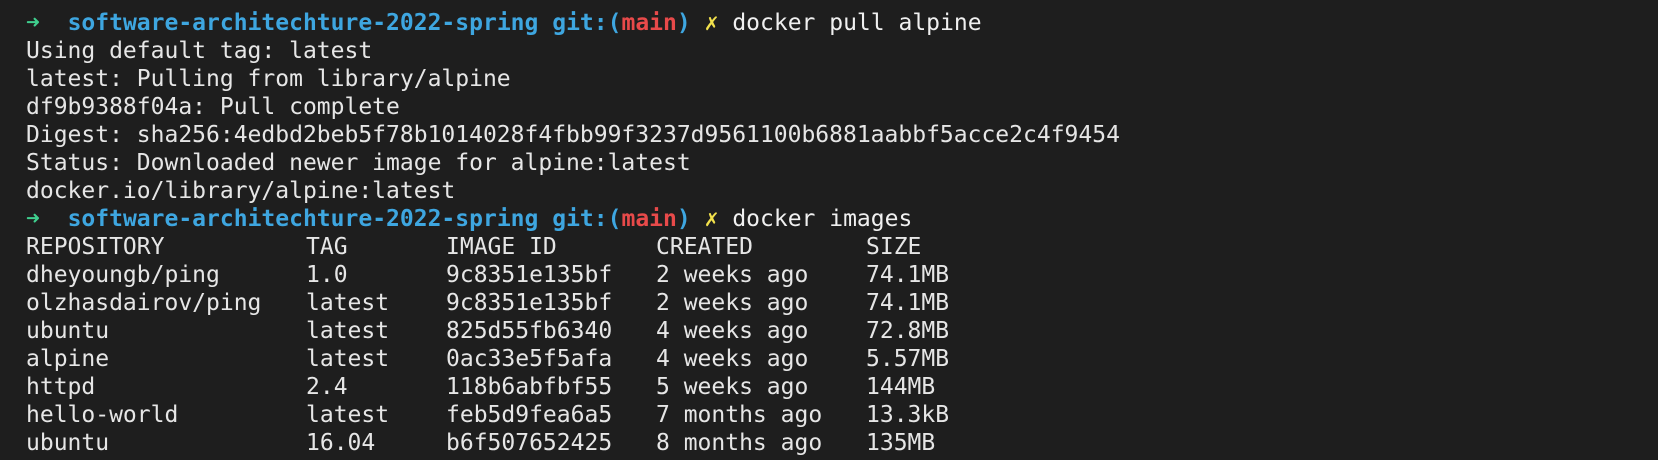  What do you see at coordinates (842, 247) in the screenshot?
I see `images-table-header: REPOSITORY TAG IMAGE ID CREATED SIZE` at bounding box center [842, 247].